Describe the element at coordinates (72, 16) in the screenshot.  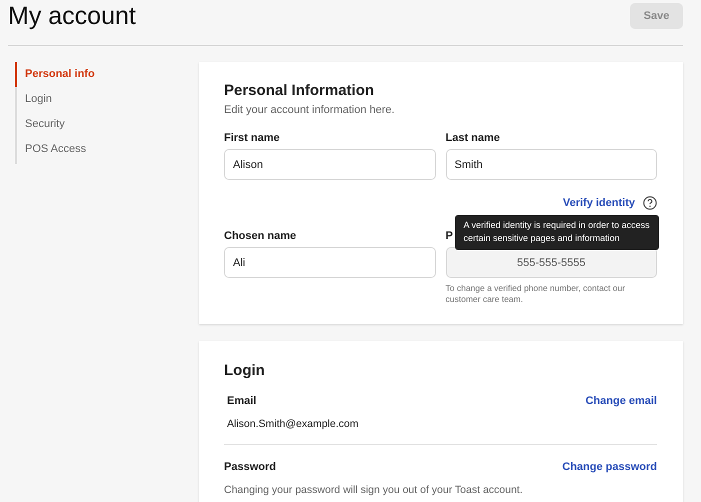
I see `page-title: My account` at that location.